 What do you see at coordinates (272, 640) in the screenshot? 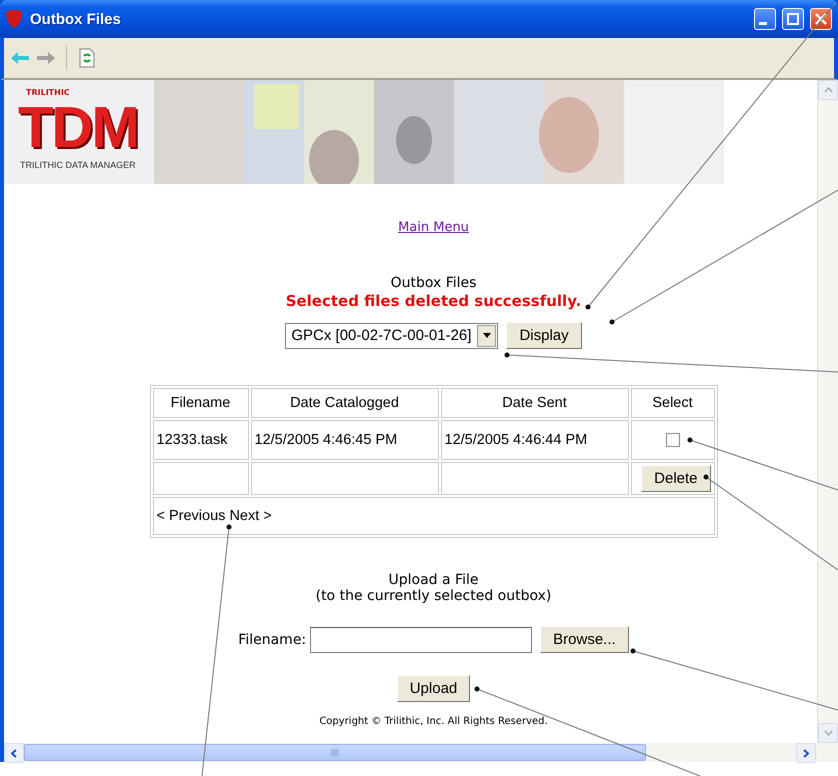
I see `filename-label: Filename:` at bounding box center [272, 640].